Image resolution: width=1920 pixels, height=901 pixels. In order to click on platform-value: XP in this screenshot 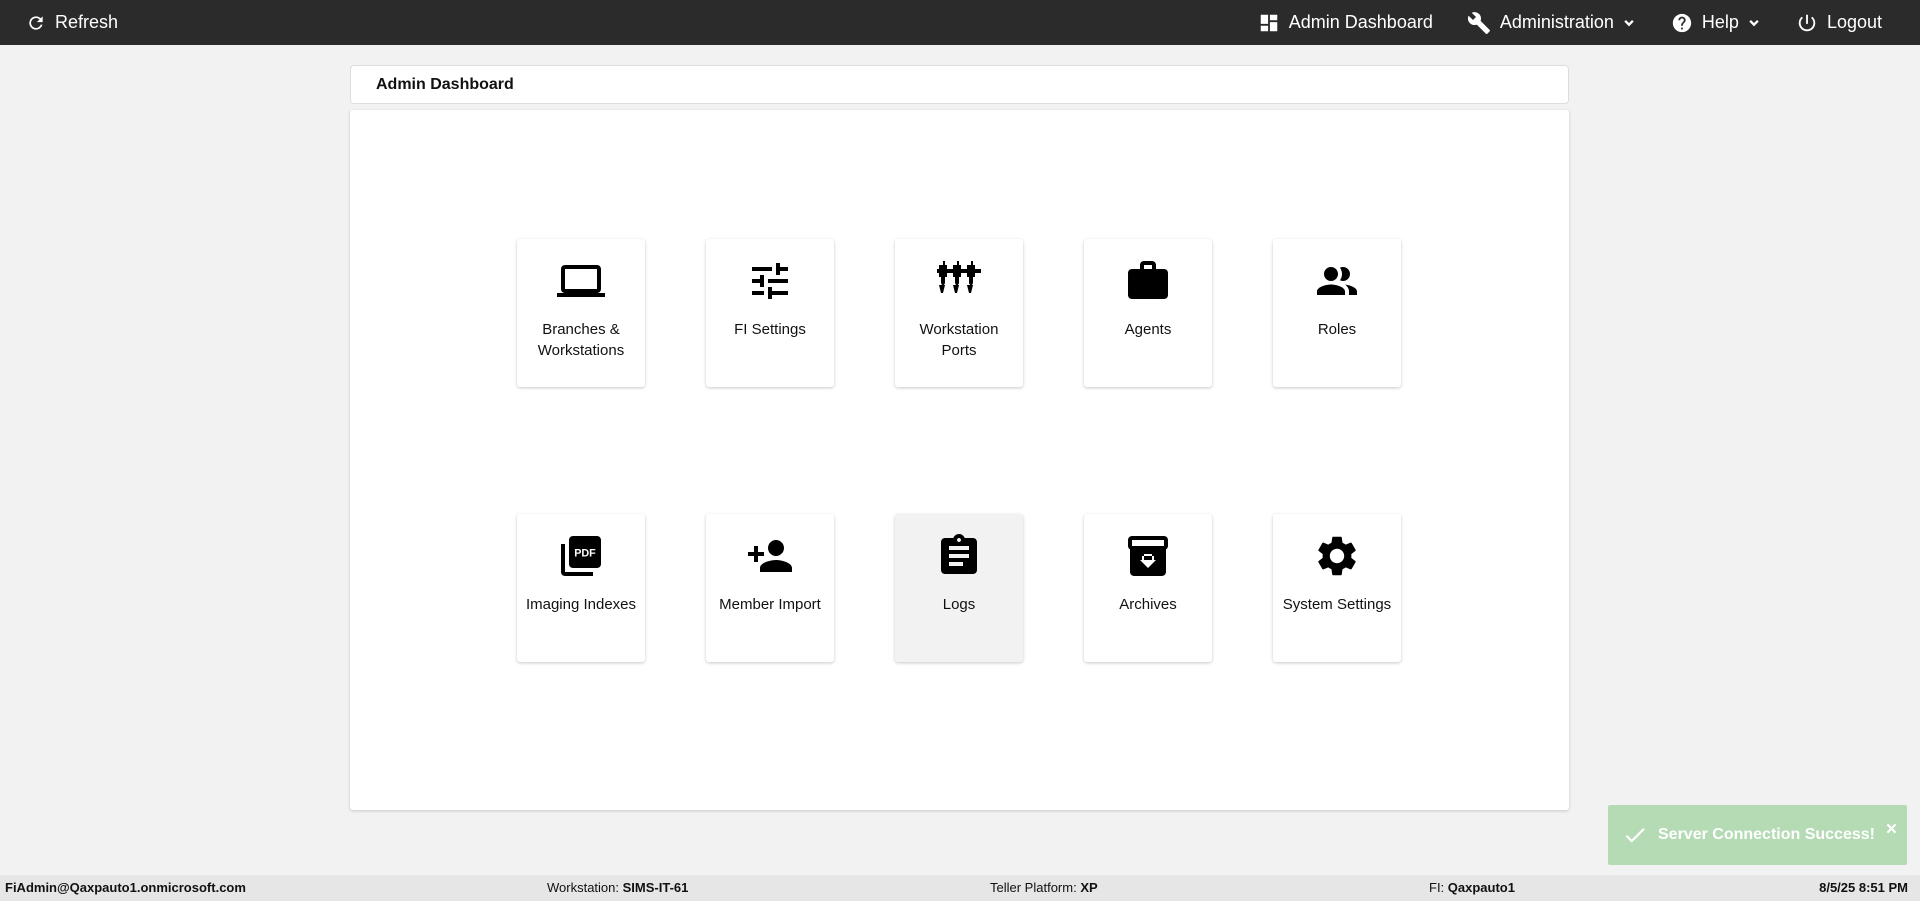, I will do `click(1089, 887)`.